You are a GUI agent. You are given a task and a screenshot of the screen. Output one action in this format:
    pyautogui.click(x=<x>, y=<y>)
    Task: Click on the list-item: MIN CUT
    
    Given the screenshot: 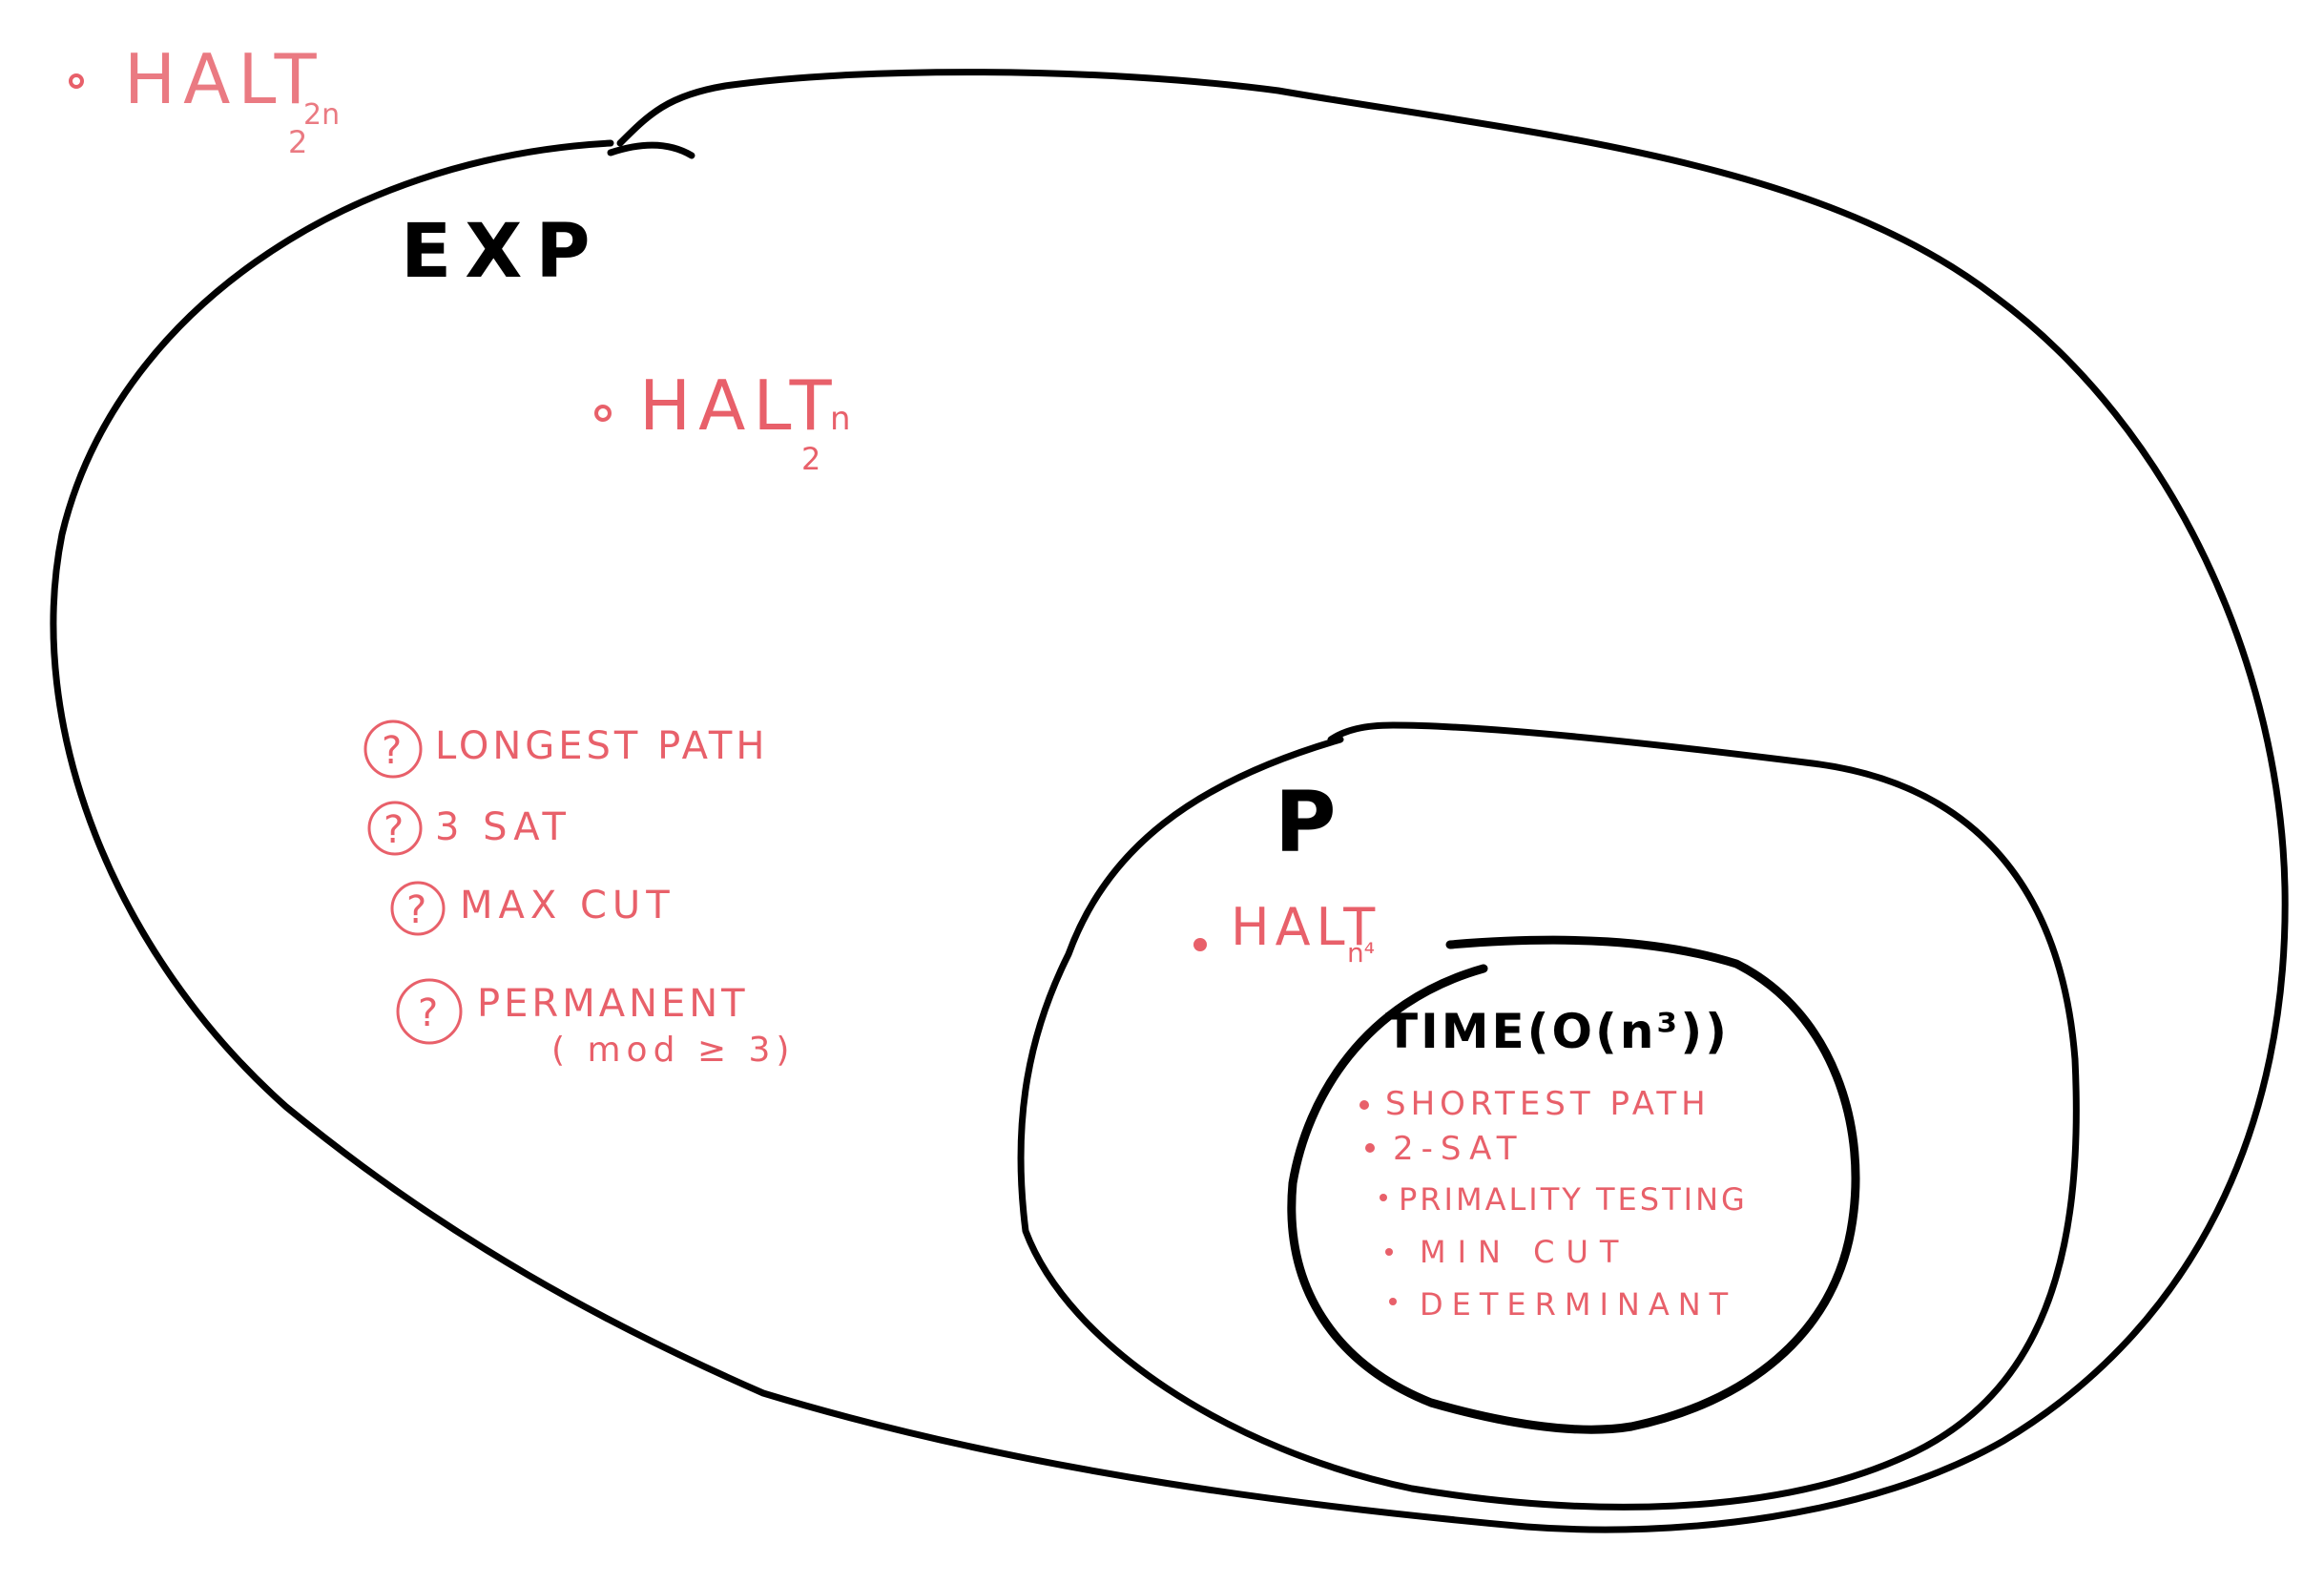 What is the action you would take?
    pyautogui.click(x=1507, y=1252)
    